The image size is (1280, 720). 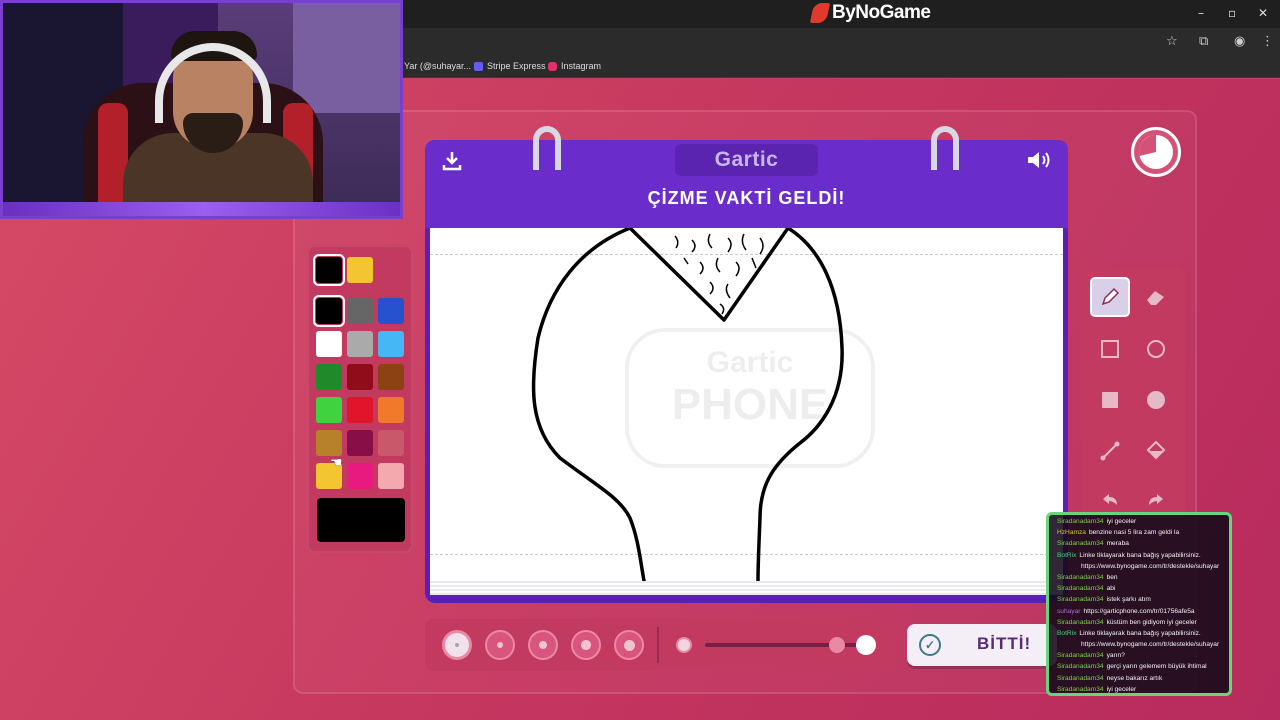 What do you see at coordinates (361, 520) in the screenshot?
I see `current-color-preview` at bounding box center [361, 520].